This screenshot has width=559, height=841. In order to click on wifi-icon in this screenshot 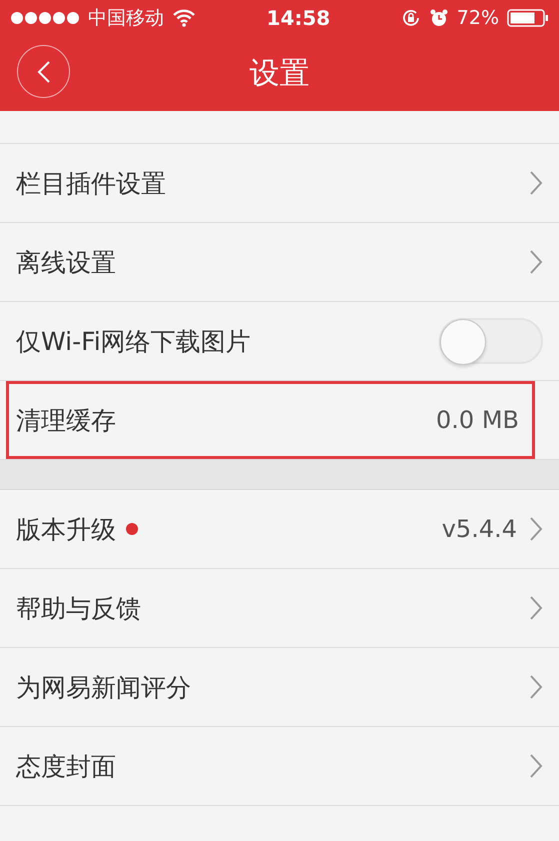, I will do `click(184, 18)`.